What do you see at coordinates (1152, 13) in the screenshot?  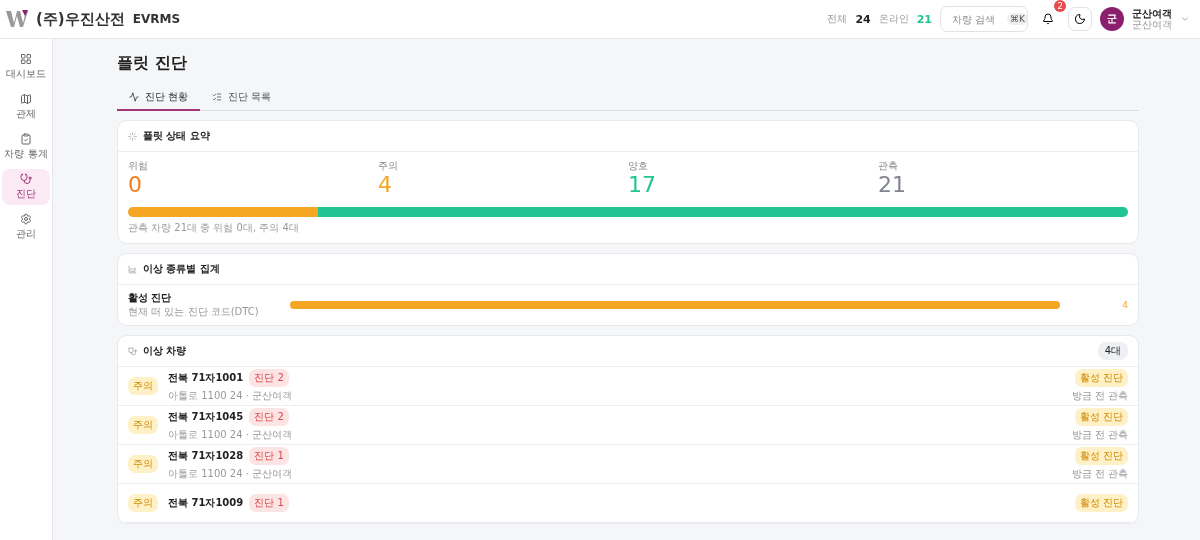 I see `user-name: 군산여객` at bounding box center [1152, 13].